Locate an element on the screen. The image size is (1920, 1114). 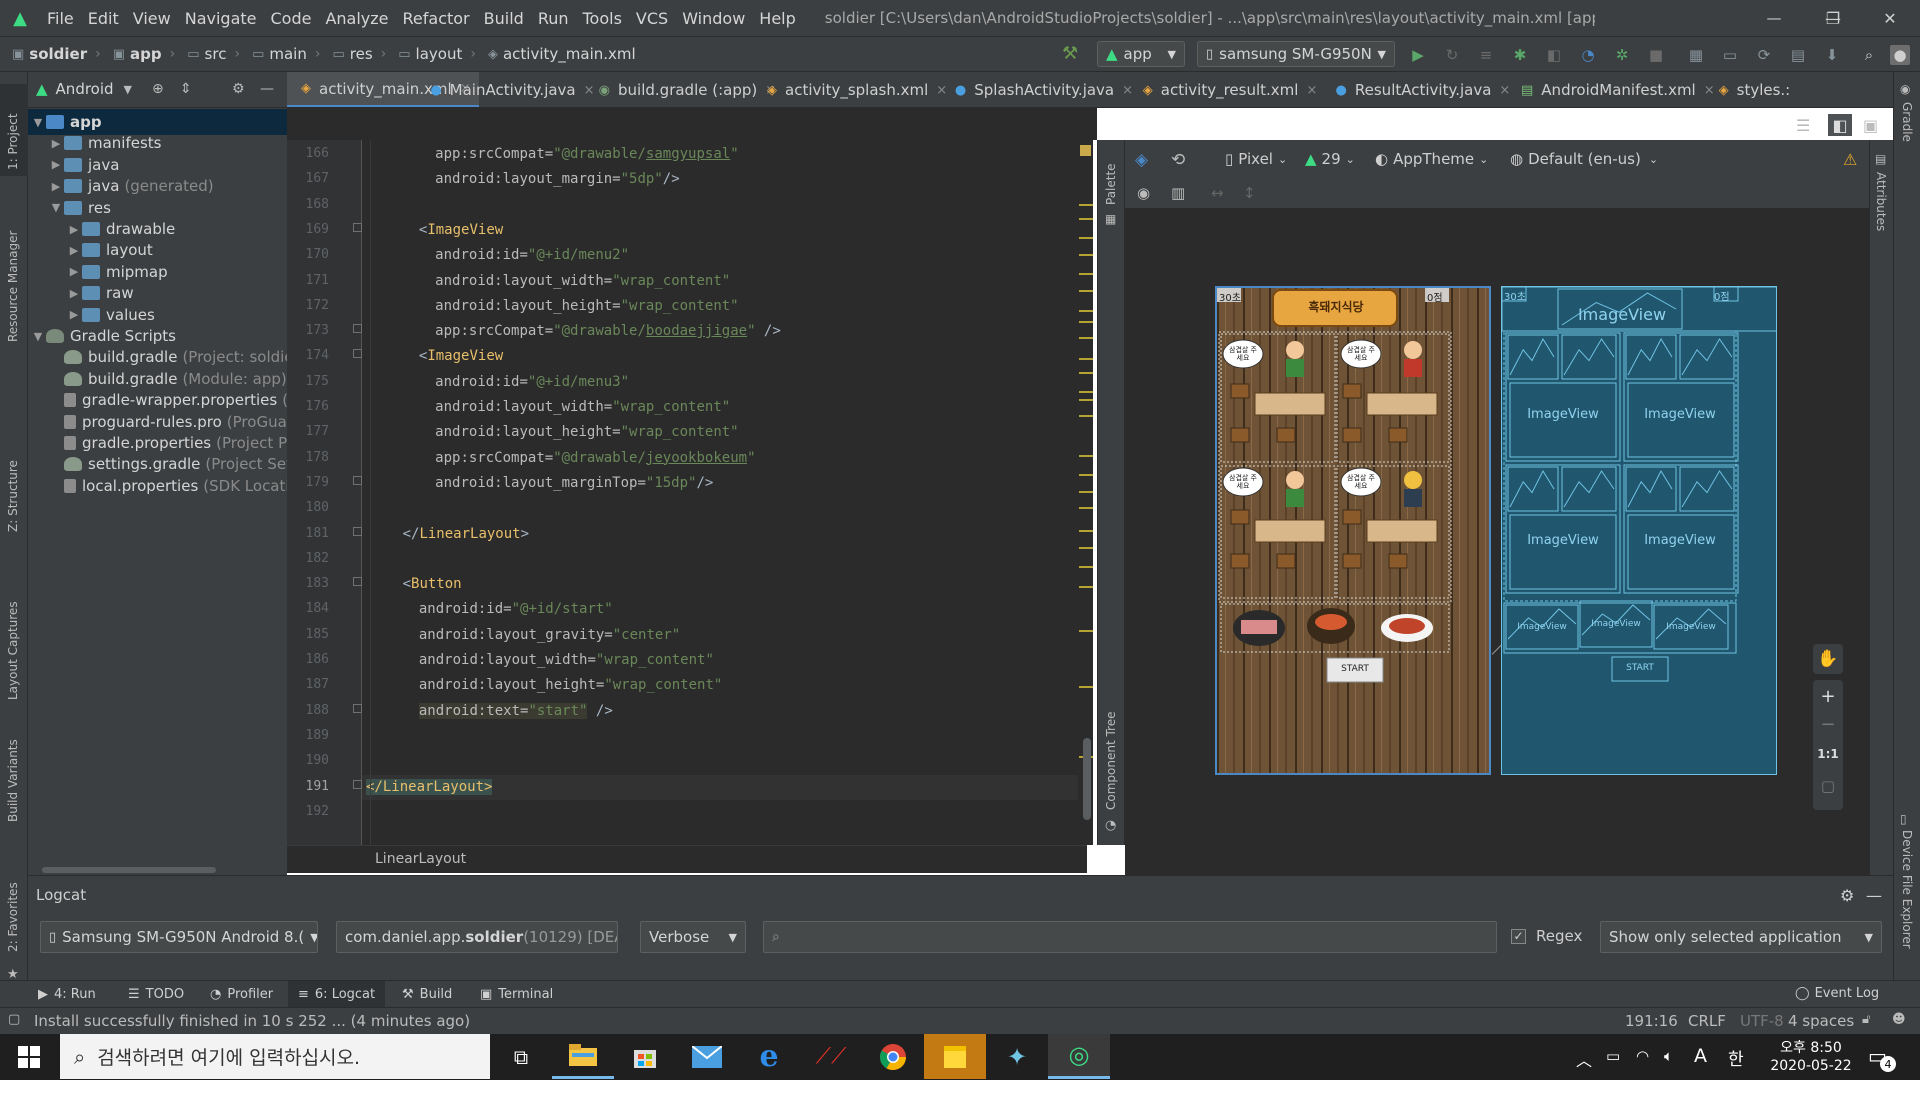
windows-start-icon is located at coordinates (29, 1057).